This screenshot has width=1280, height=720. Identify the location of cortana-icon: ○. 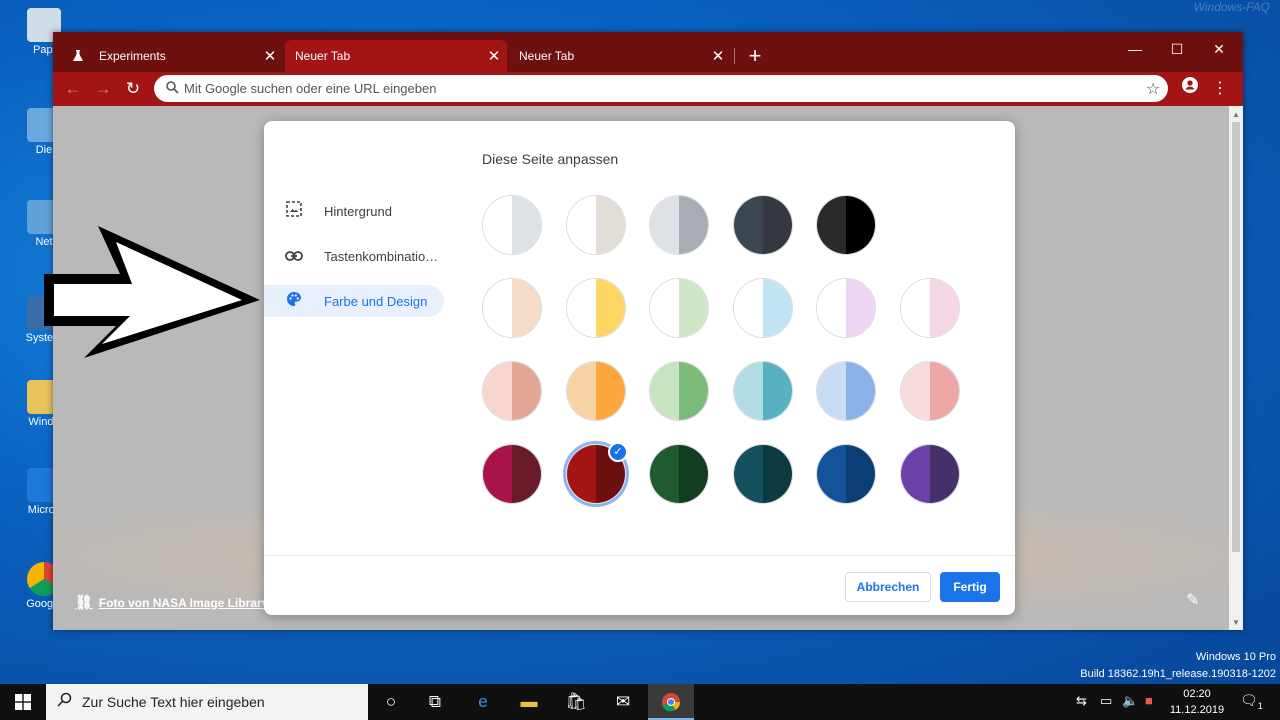
(391, 702).